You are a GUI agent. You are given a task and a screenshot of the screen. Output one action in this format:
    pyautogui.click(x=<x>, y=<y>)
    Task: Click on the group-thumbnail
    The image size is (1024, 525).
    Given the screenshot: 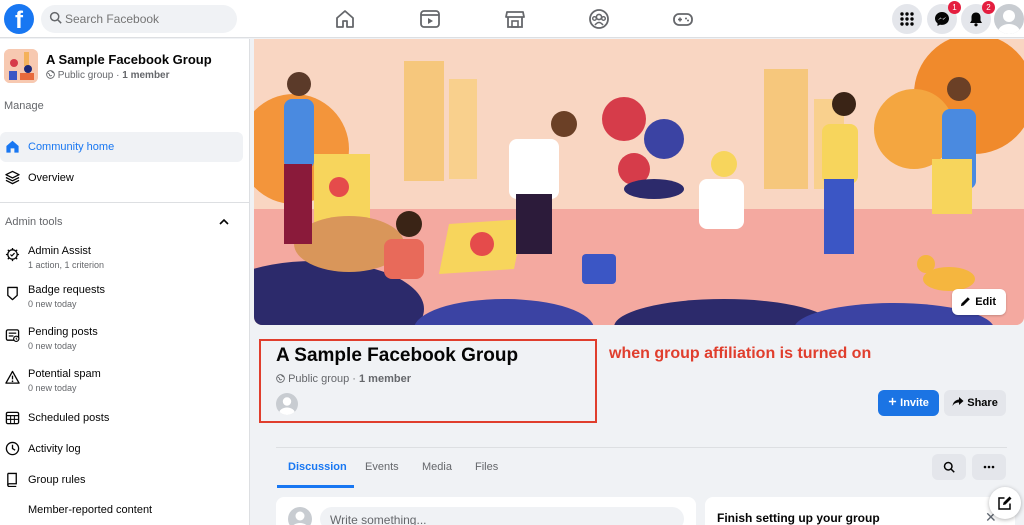 What is the action you would take?
    pyautogui.click(x=21, y=66)
    